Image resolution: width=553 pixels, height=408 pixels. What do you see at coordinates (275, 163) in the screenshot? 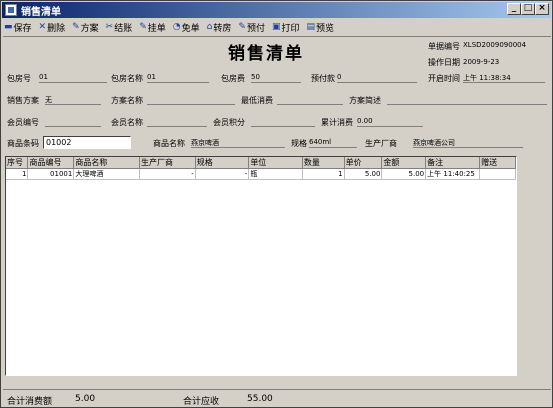
I see `column-header: 单位` at bounding box center [275, 163].